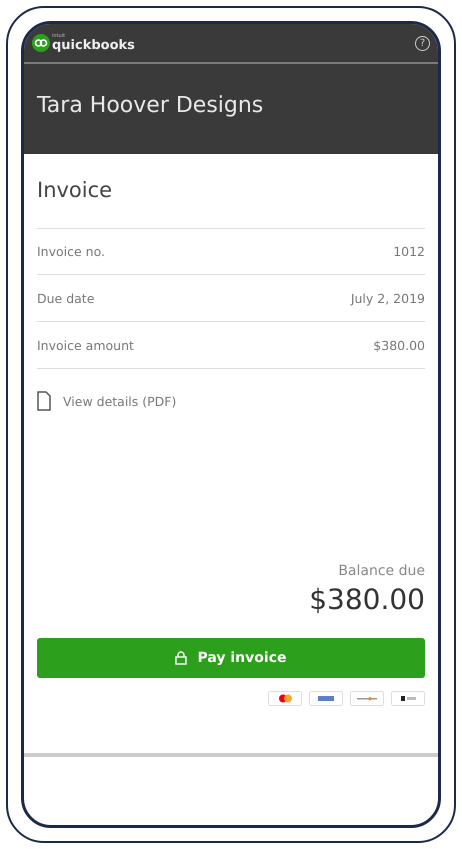 The width and height of the screenshot is (462, 849). Describe the element at coordinates (181, 658) in the screenshot. I see `lock-icon` at that location.